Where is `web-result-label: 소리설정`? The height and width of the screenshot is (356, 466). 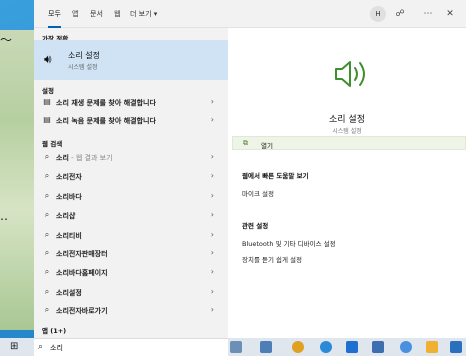
web-result-label: 소리설정 is located at coordinates (69, 293).